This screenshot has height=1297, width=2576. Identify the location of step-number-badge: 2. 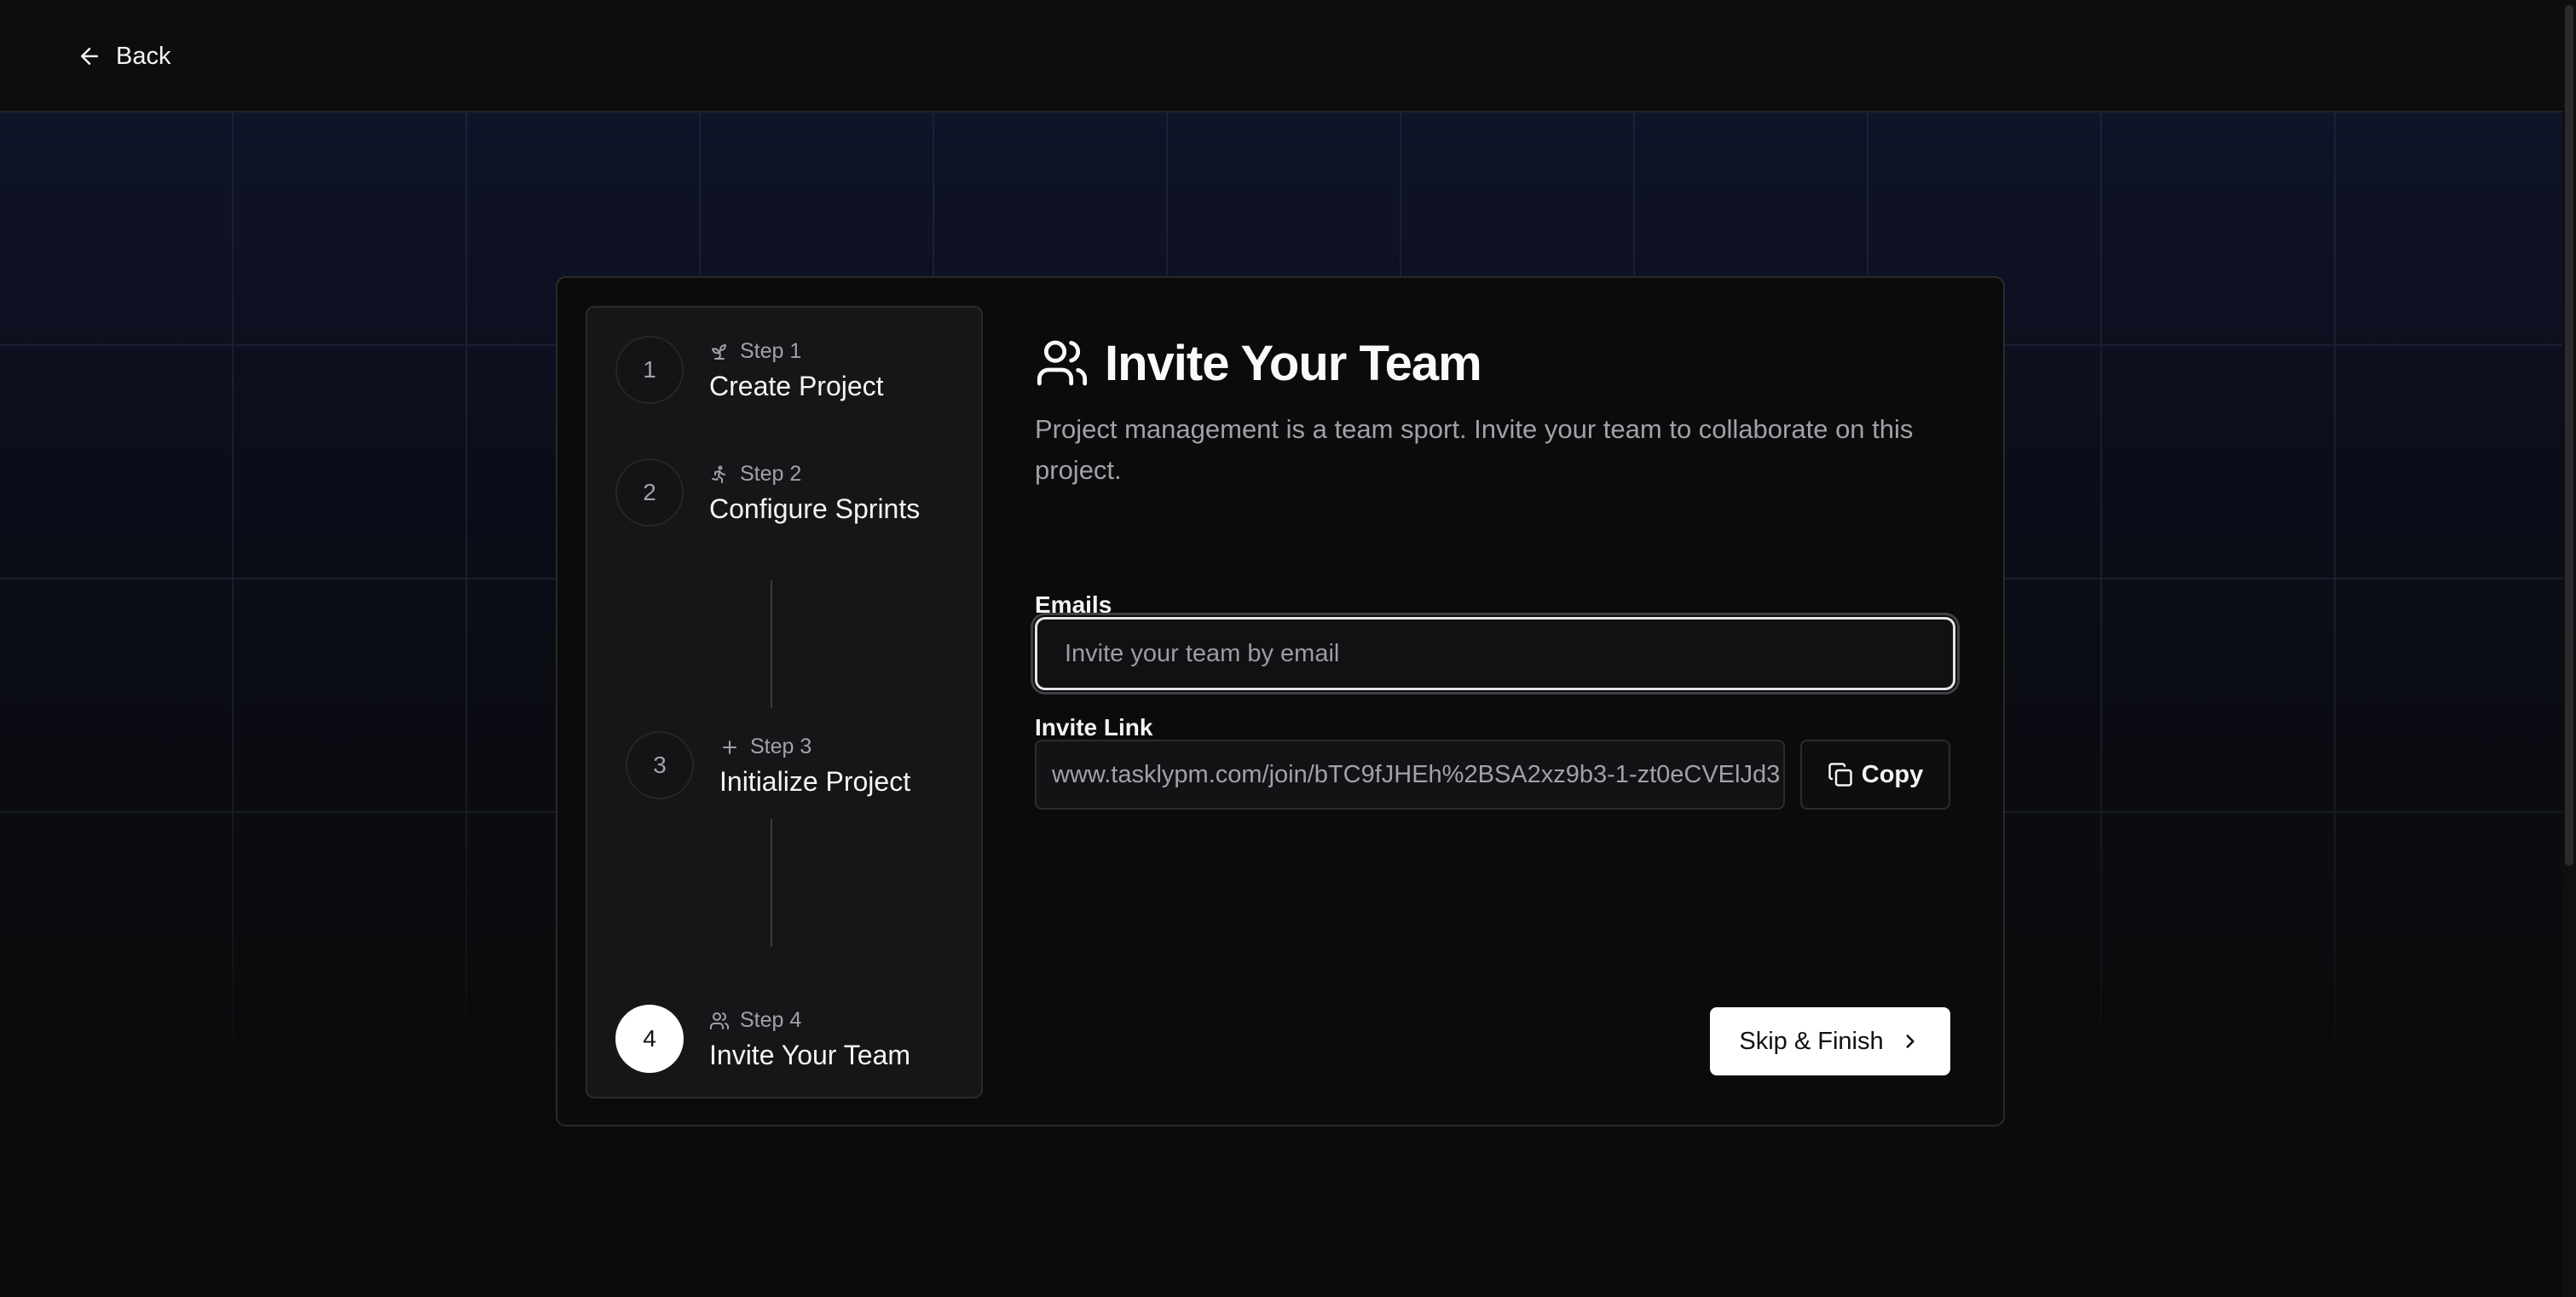
(649, 492).